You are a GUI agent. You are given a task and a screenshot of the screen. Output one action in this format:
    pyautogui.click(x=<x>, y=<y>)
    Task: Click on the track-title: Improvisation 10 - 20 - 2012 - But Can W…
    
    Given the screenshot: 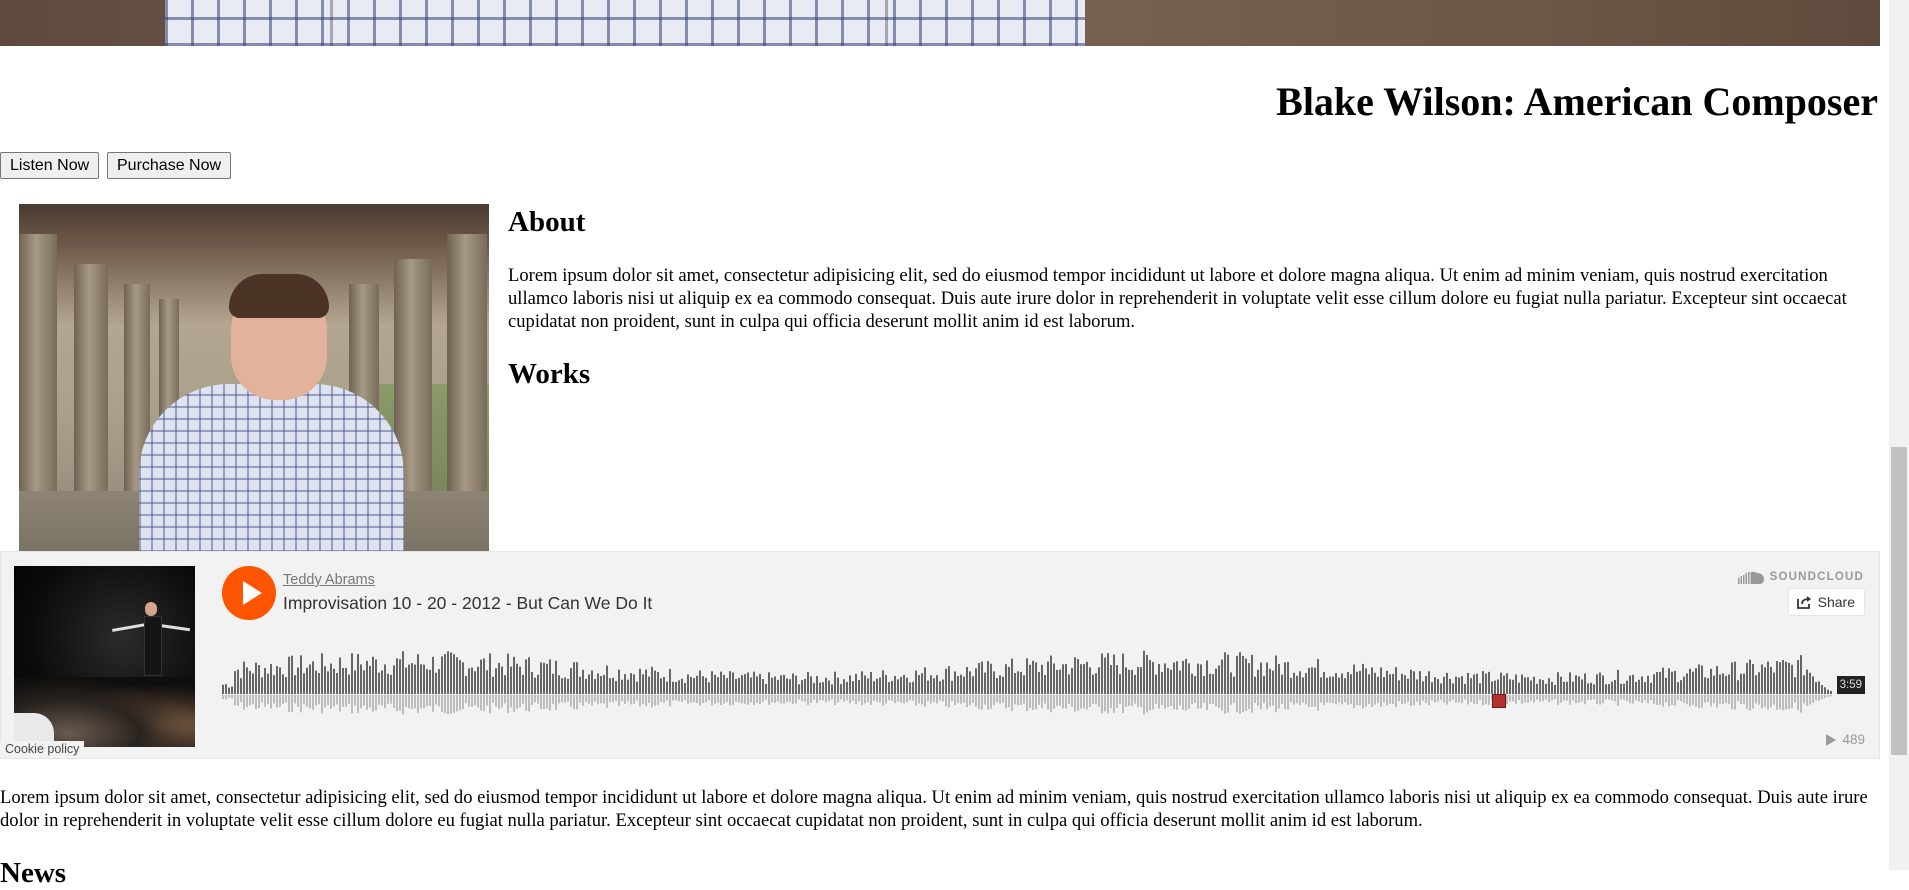 What is the action you would take?
    pyautogui.click(x=467, y=603)
    